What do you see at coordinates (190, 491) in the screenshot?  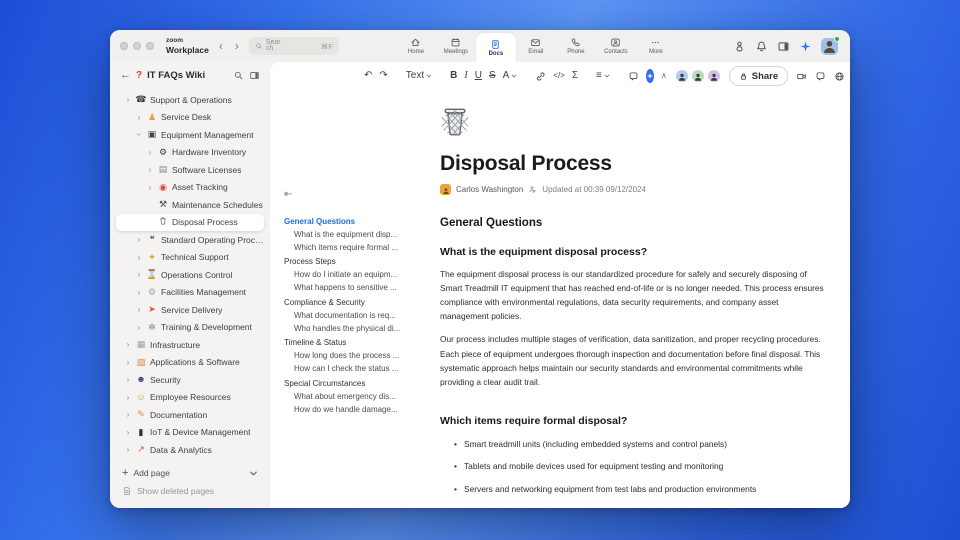 I see `show-deleted-pages-button: Show deleted pages` at bounding box center [190, 491].